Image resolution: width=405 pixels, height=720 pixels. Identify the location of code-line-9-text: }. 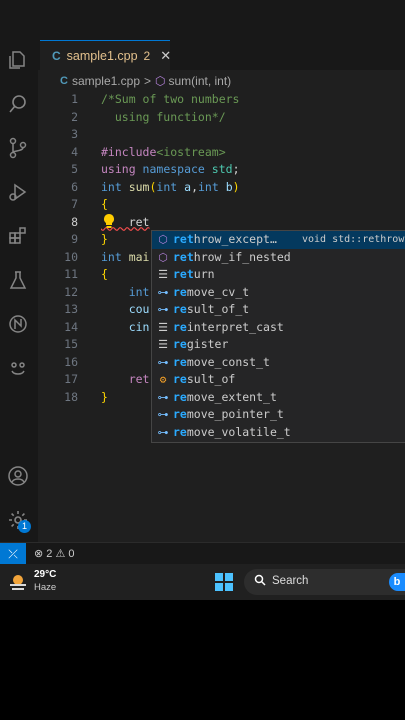
(104, 239).